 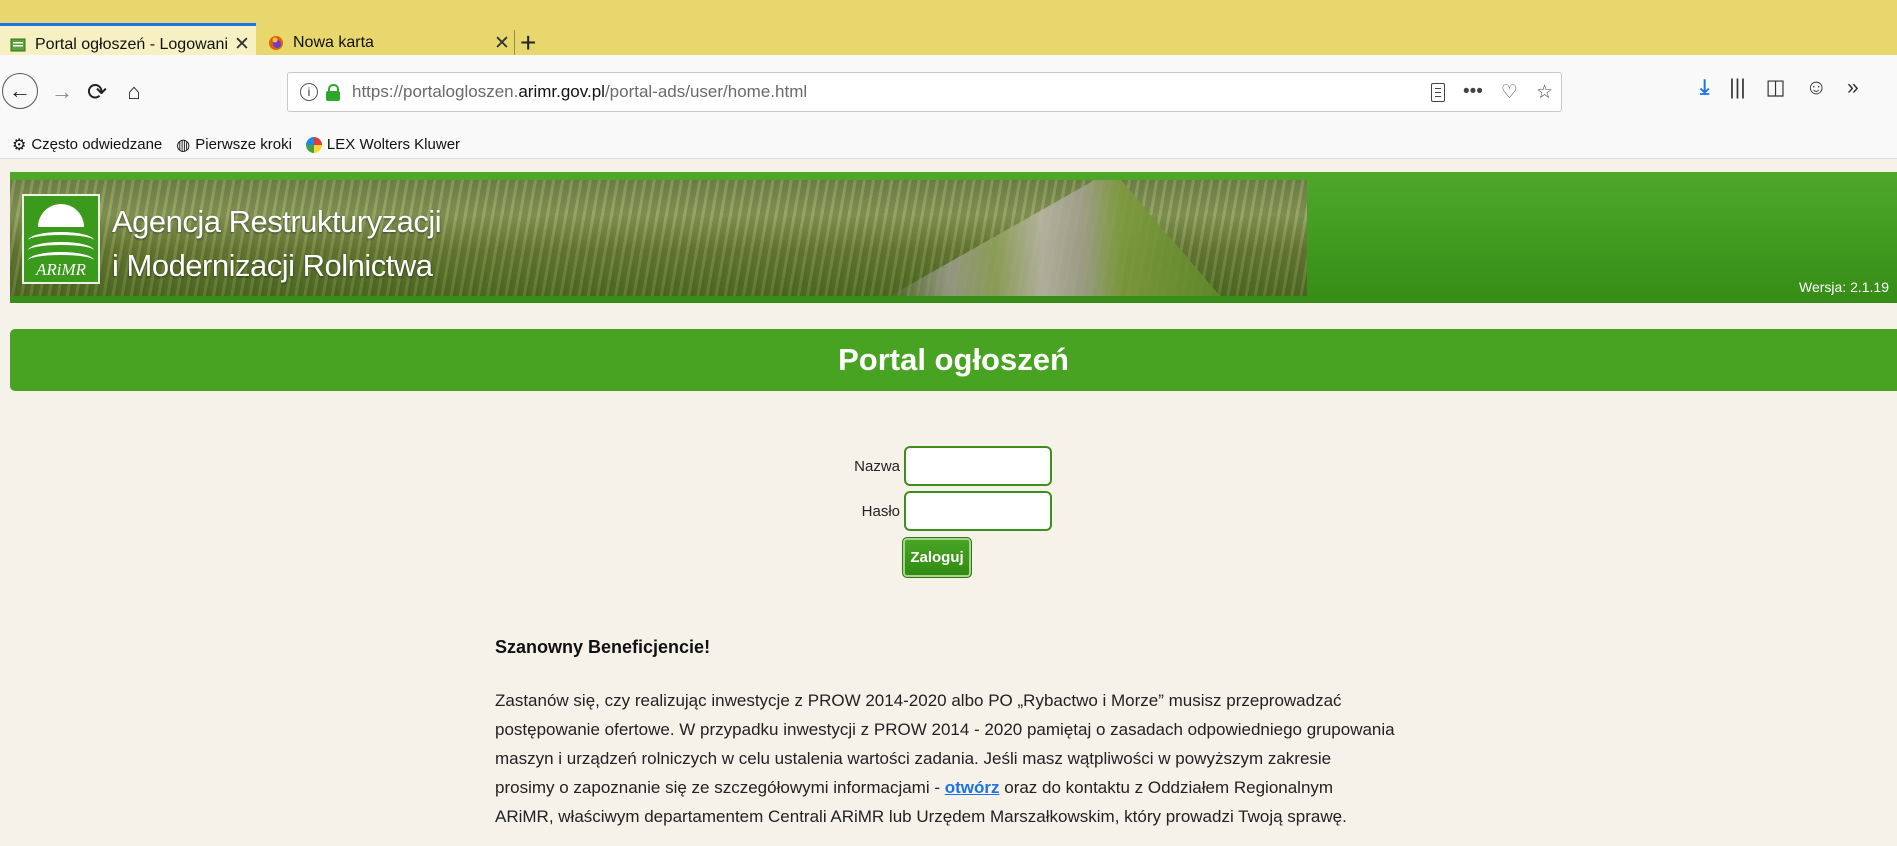 I want to click on version-label: Wersja: 2.1.19, so click(x=1843, y=287).